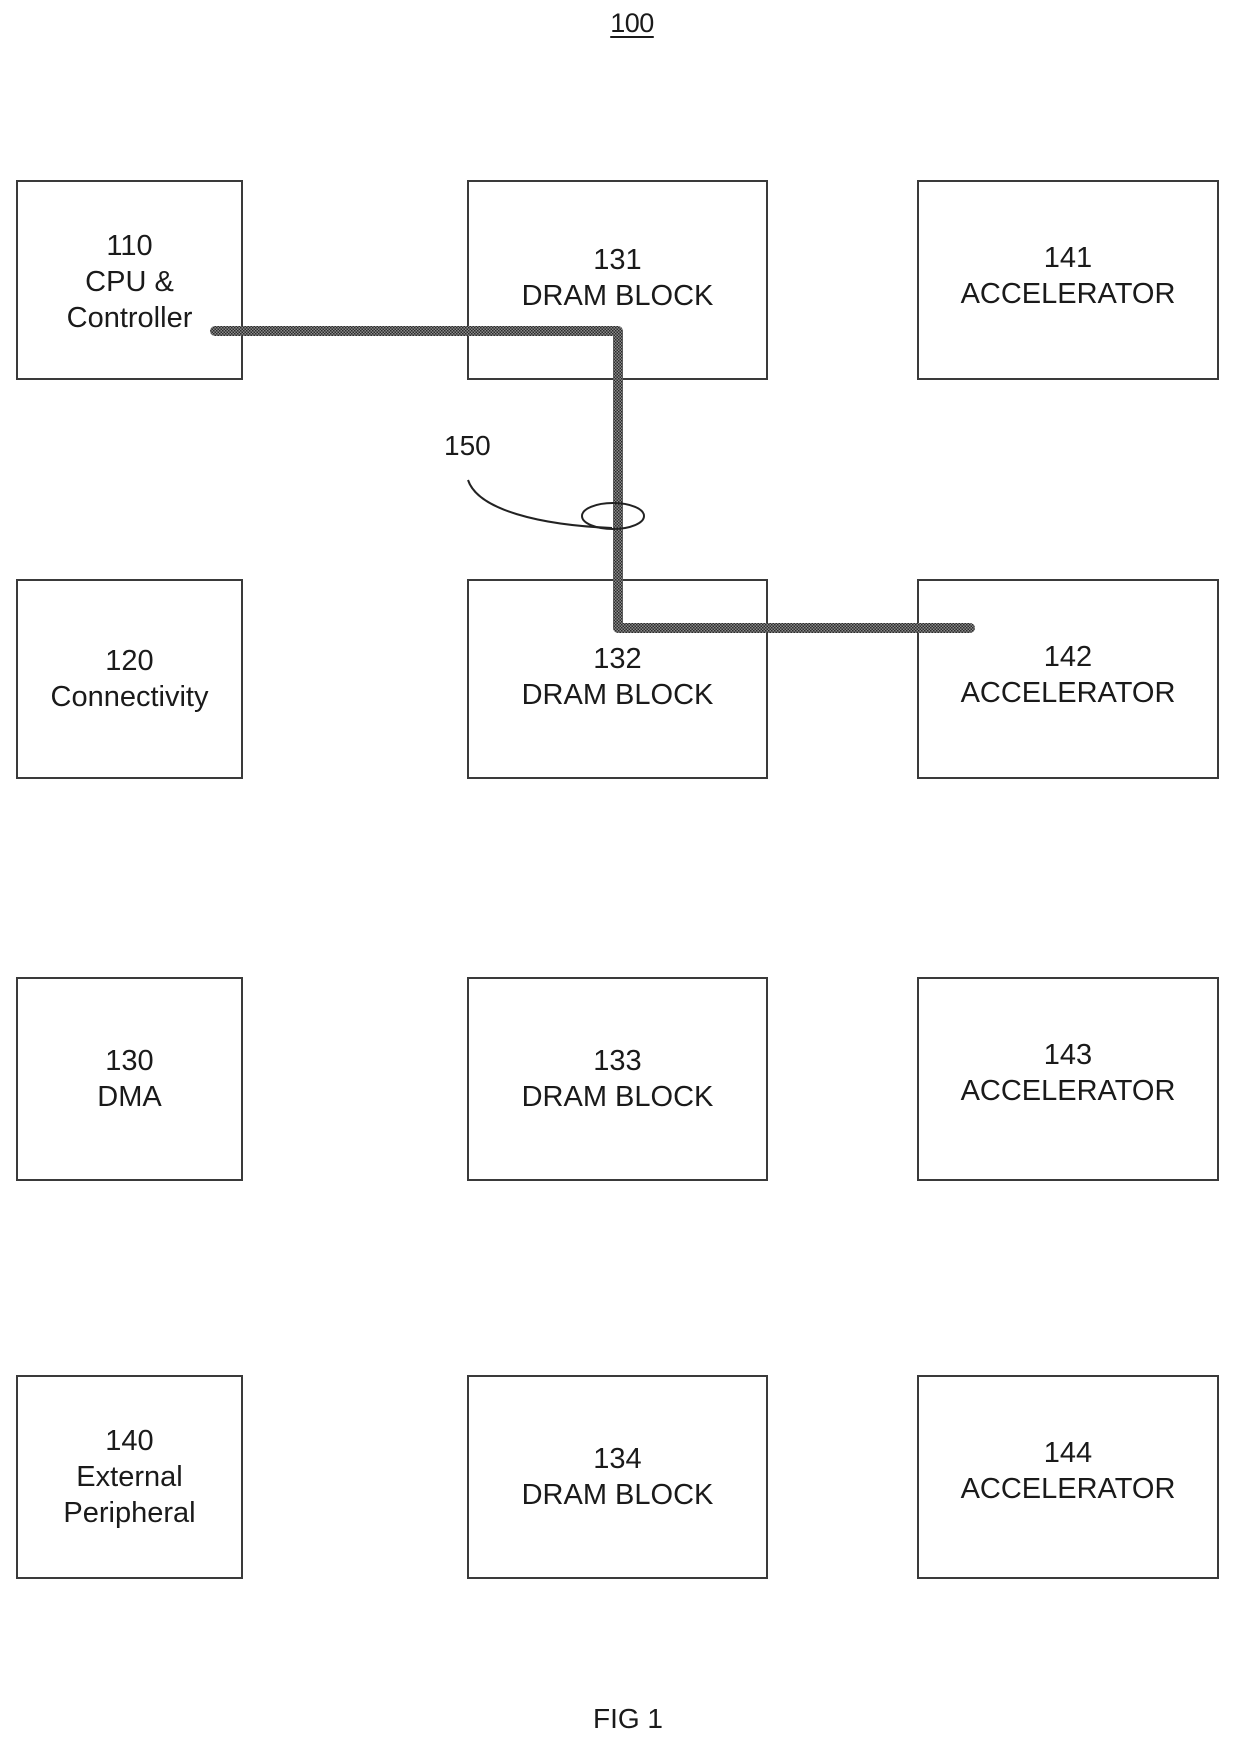 The height and width of the screenshot is (1751, 1240). Describe the element at coordinates (129, 679) in the screenshot. I see `block-connectivity: 120 Connectivity` at that location.